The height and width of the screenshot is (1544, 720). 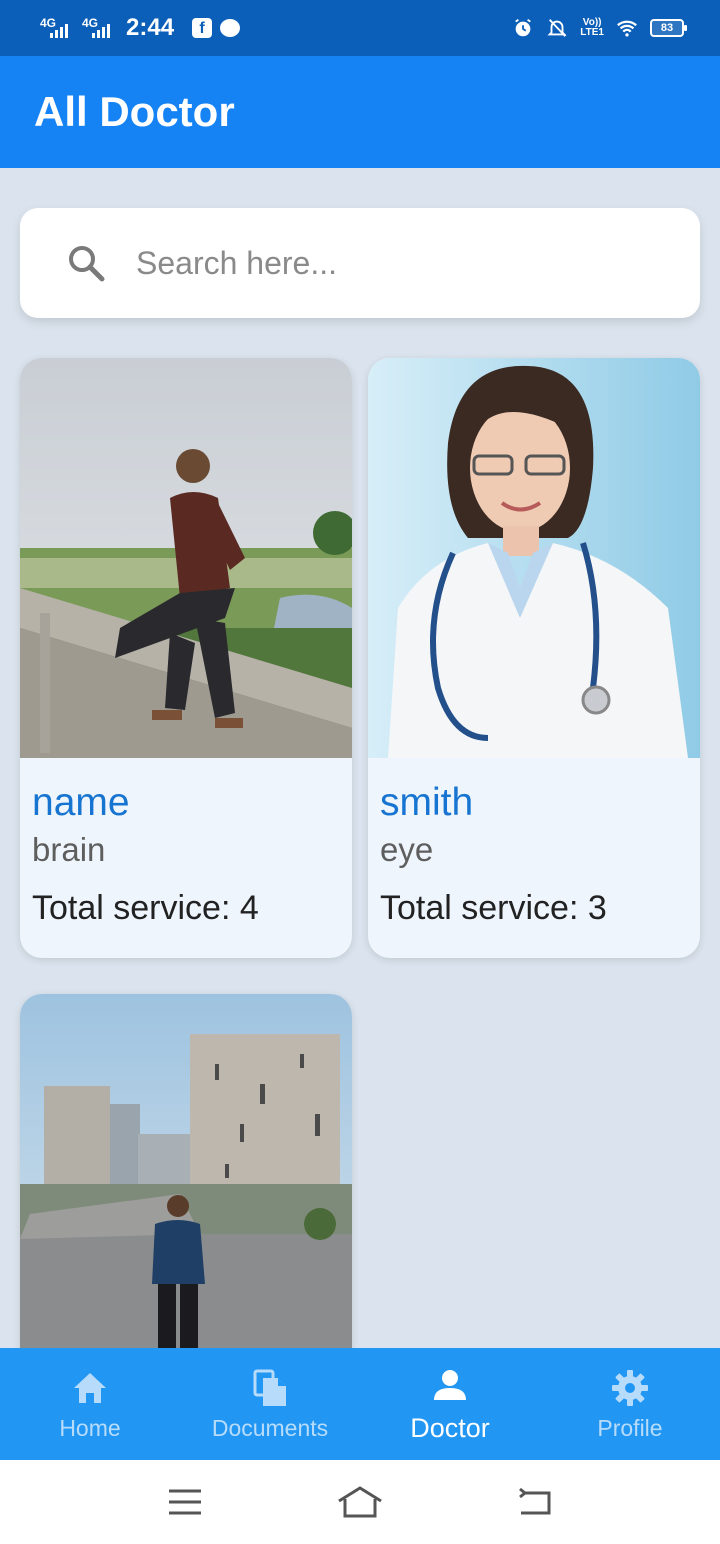 What do you see at coordinates (57, 28) in the screenshot?
I see `signal-icon-sim1: 4G` at bounding box center [57, 28].